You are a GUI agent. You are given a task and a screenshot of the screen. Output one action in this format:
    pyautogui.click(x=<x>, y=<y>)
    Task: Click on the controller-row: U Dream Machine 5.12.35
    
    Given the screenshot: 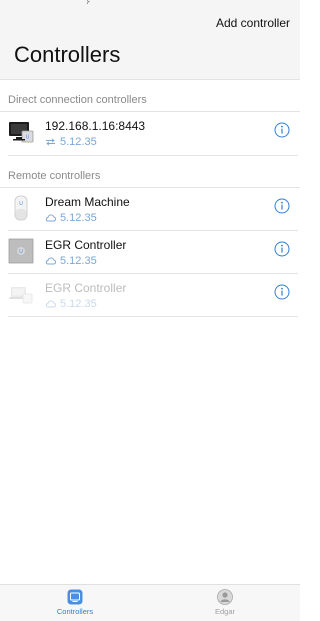 What is the action you would take?
    pyautogui.click(x=153, y=209)
    